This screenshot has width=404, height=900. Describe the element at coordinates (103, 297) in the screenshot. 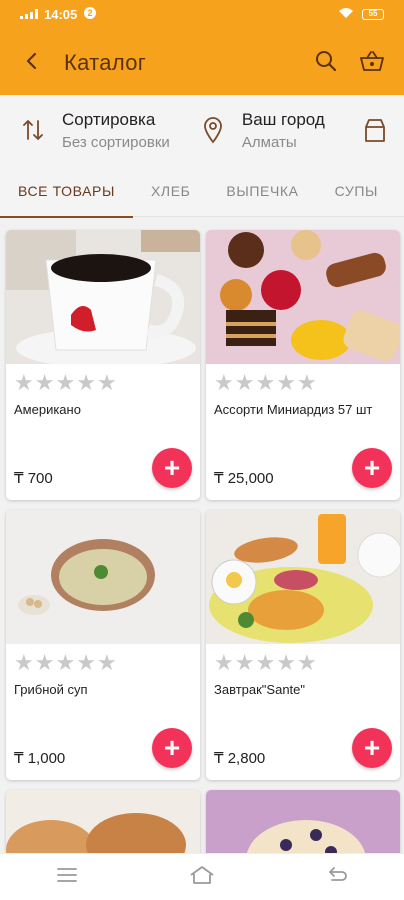

I see `product-image-coffee` at that location.